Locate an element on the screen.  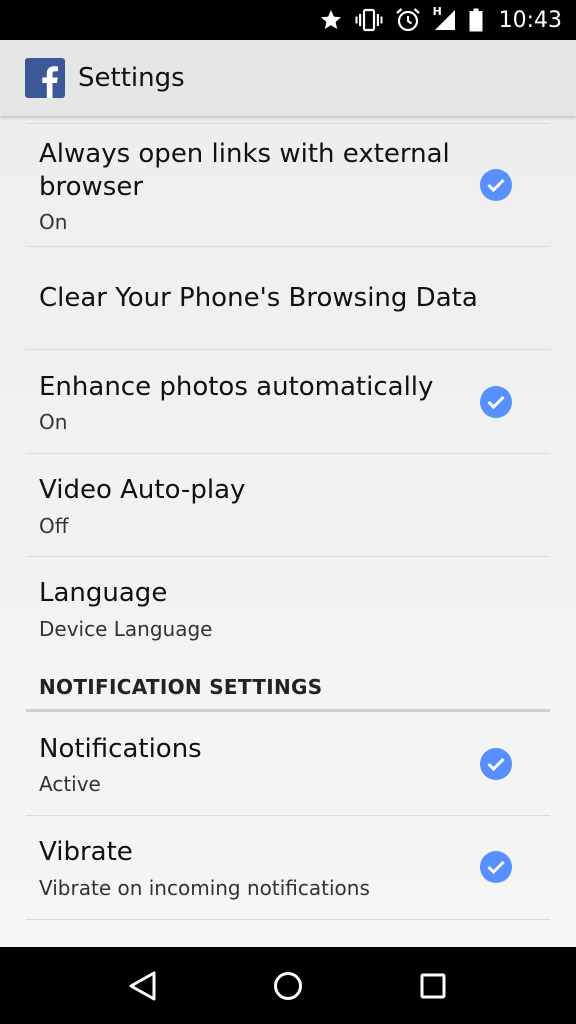
setting-clear-browsing-data: Clear Your Phone's Browsing Data is located at coordinates (288, 298).